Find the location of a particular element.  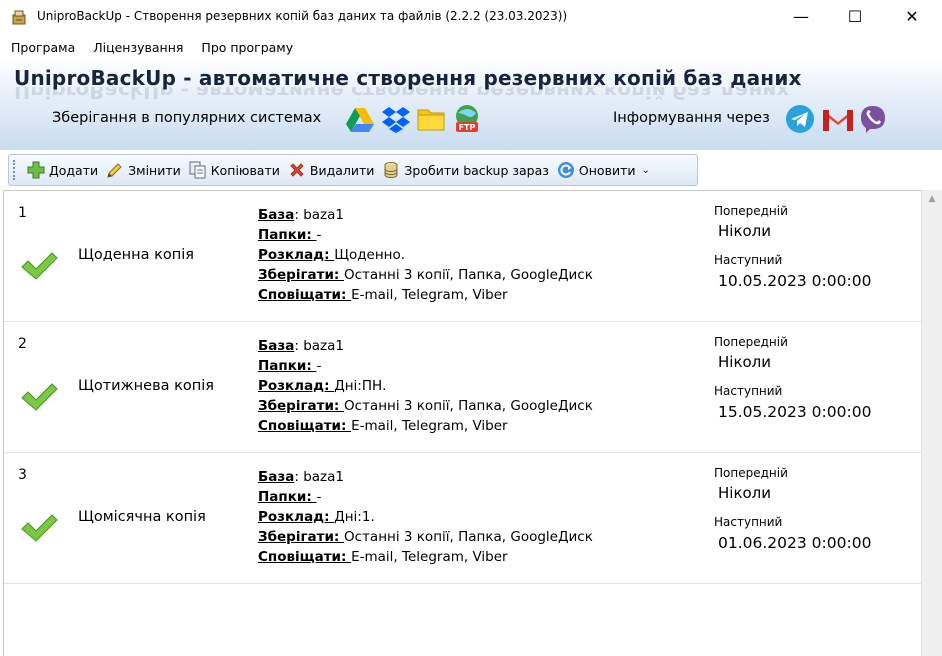

folder-icon is located at coordinates (431, 120).